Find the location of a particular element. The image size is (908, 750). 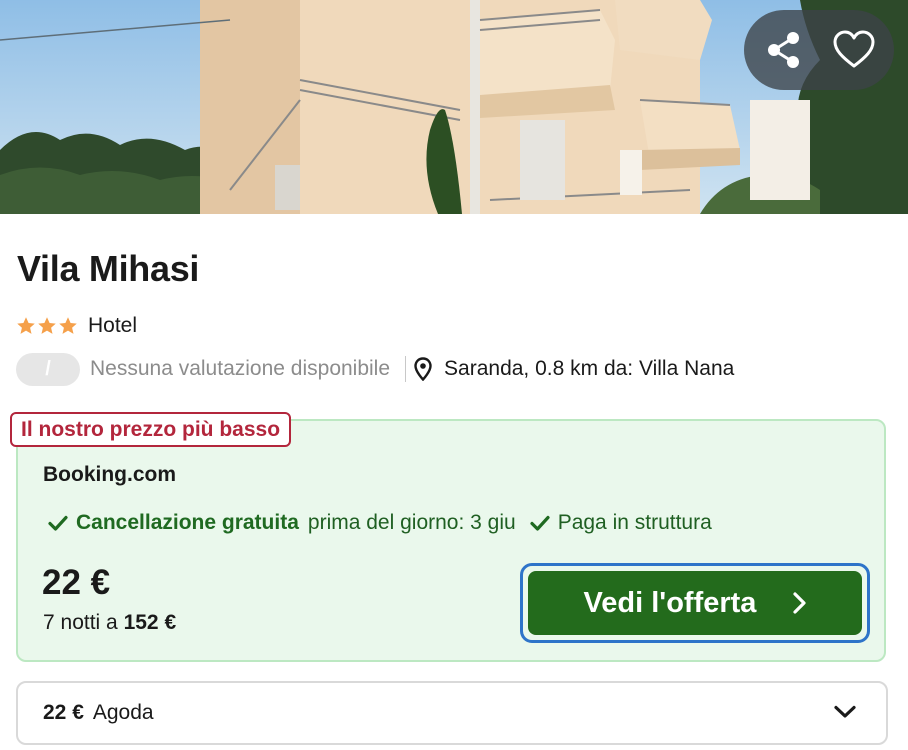

lowest-price-tag: Il nostro prezzo più basso is located at coordinates (151, 429).